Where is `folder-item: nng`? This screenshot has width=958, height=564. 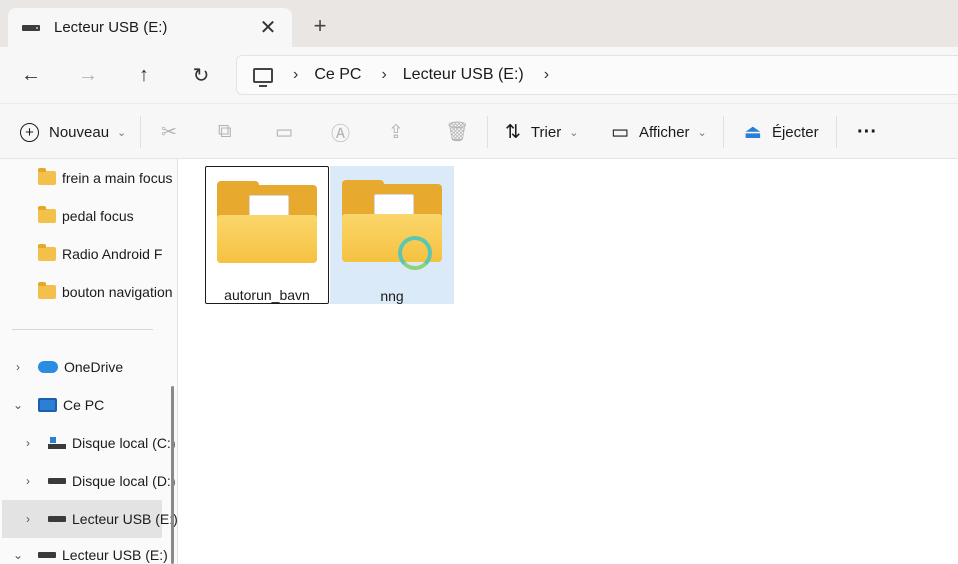 folder-item: nng is located at coordinates (392, 235).